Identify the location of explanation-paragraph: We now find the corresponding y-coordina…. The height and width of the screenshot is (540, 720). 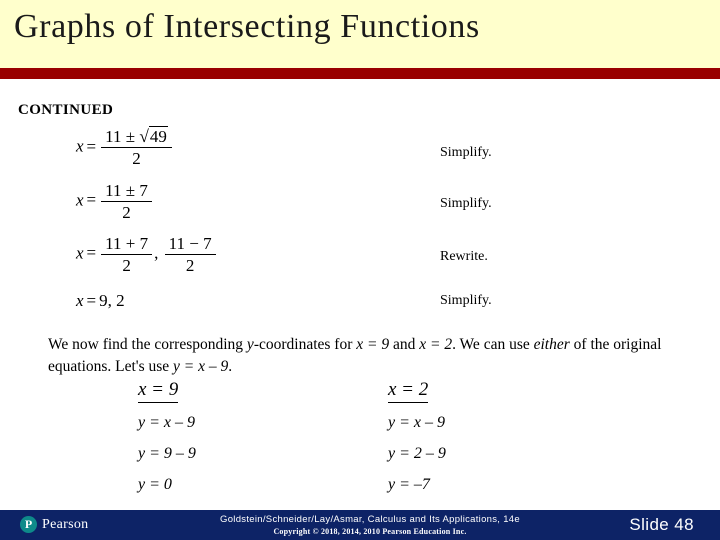
(372, 356).